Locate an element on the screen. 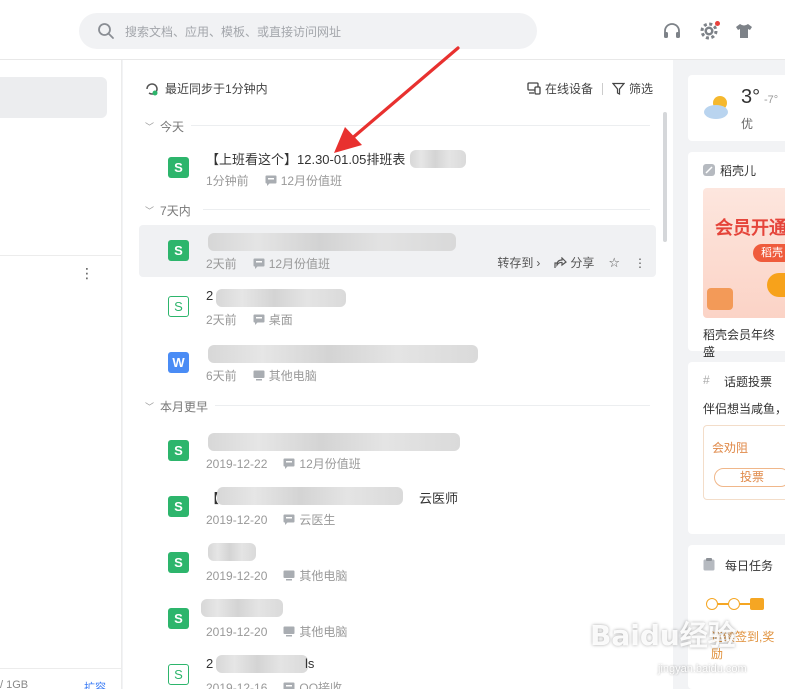 Image resolution: width=785 pixels, height=689 pixels. file-time: 2019-12-20 is located at coordinates (237, 631).